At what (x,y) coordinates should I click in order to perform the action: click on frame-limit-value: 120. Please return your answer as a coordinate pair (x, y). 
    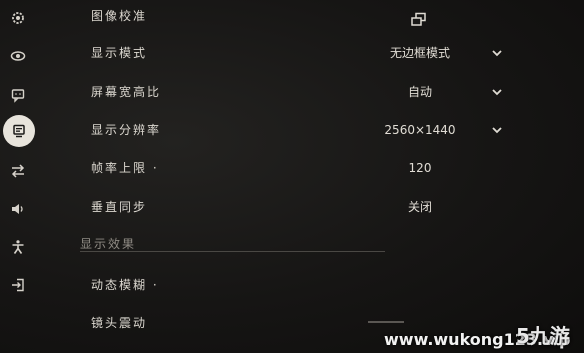
    Looking at the image, I should click on (420, 168).